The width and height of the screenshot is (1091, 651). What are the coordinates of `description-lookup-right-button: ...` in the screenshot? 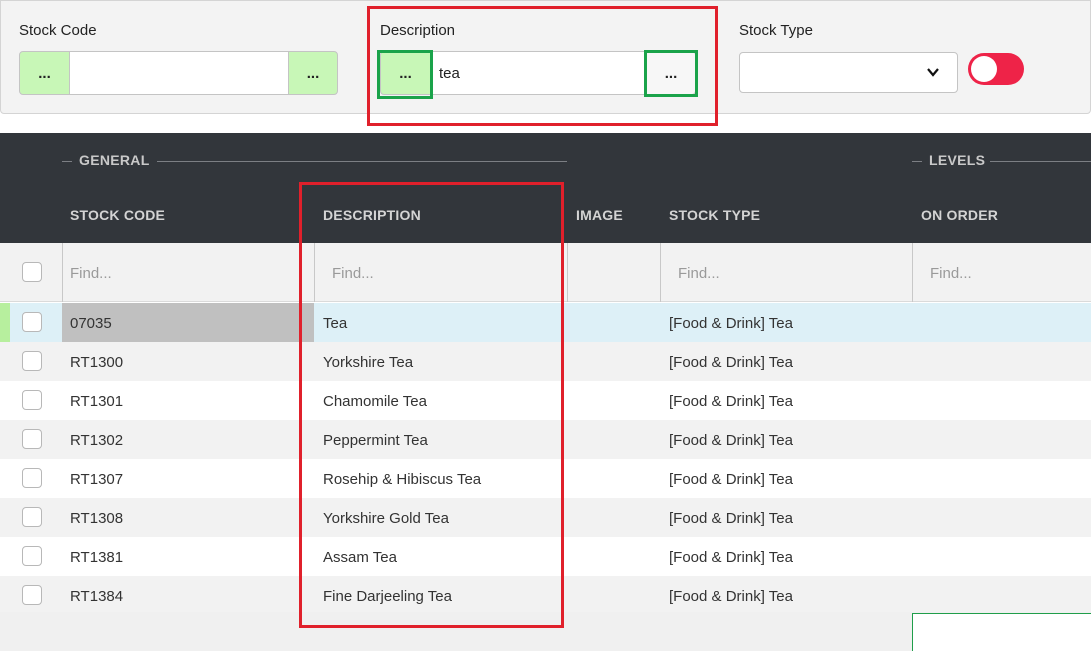 It's located at (671, 73).